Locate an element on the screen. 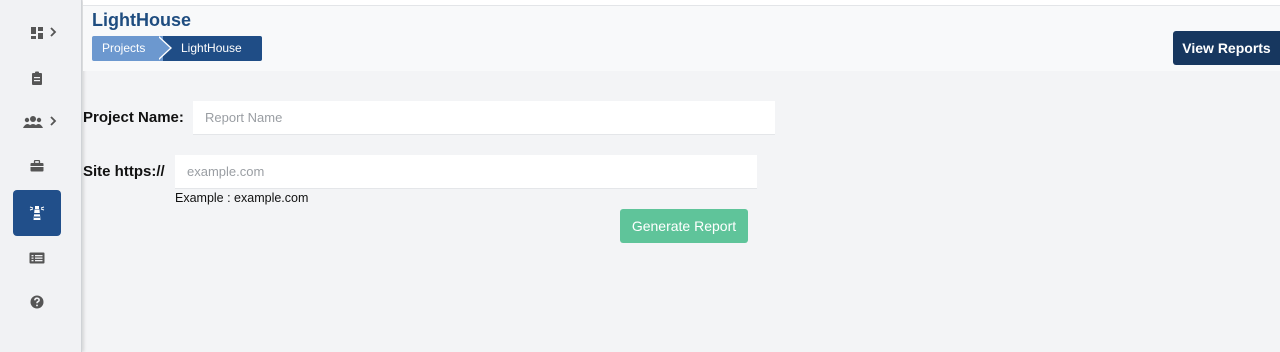 This screenshot has height=352, width=1280. sidebar-item-lighthouse is located at coordinates (37, 213).